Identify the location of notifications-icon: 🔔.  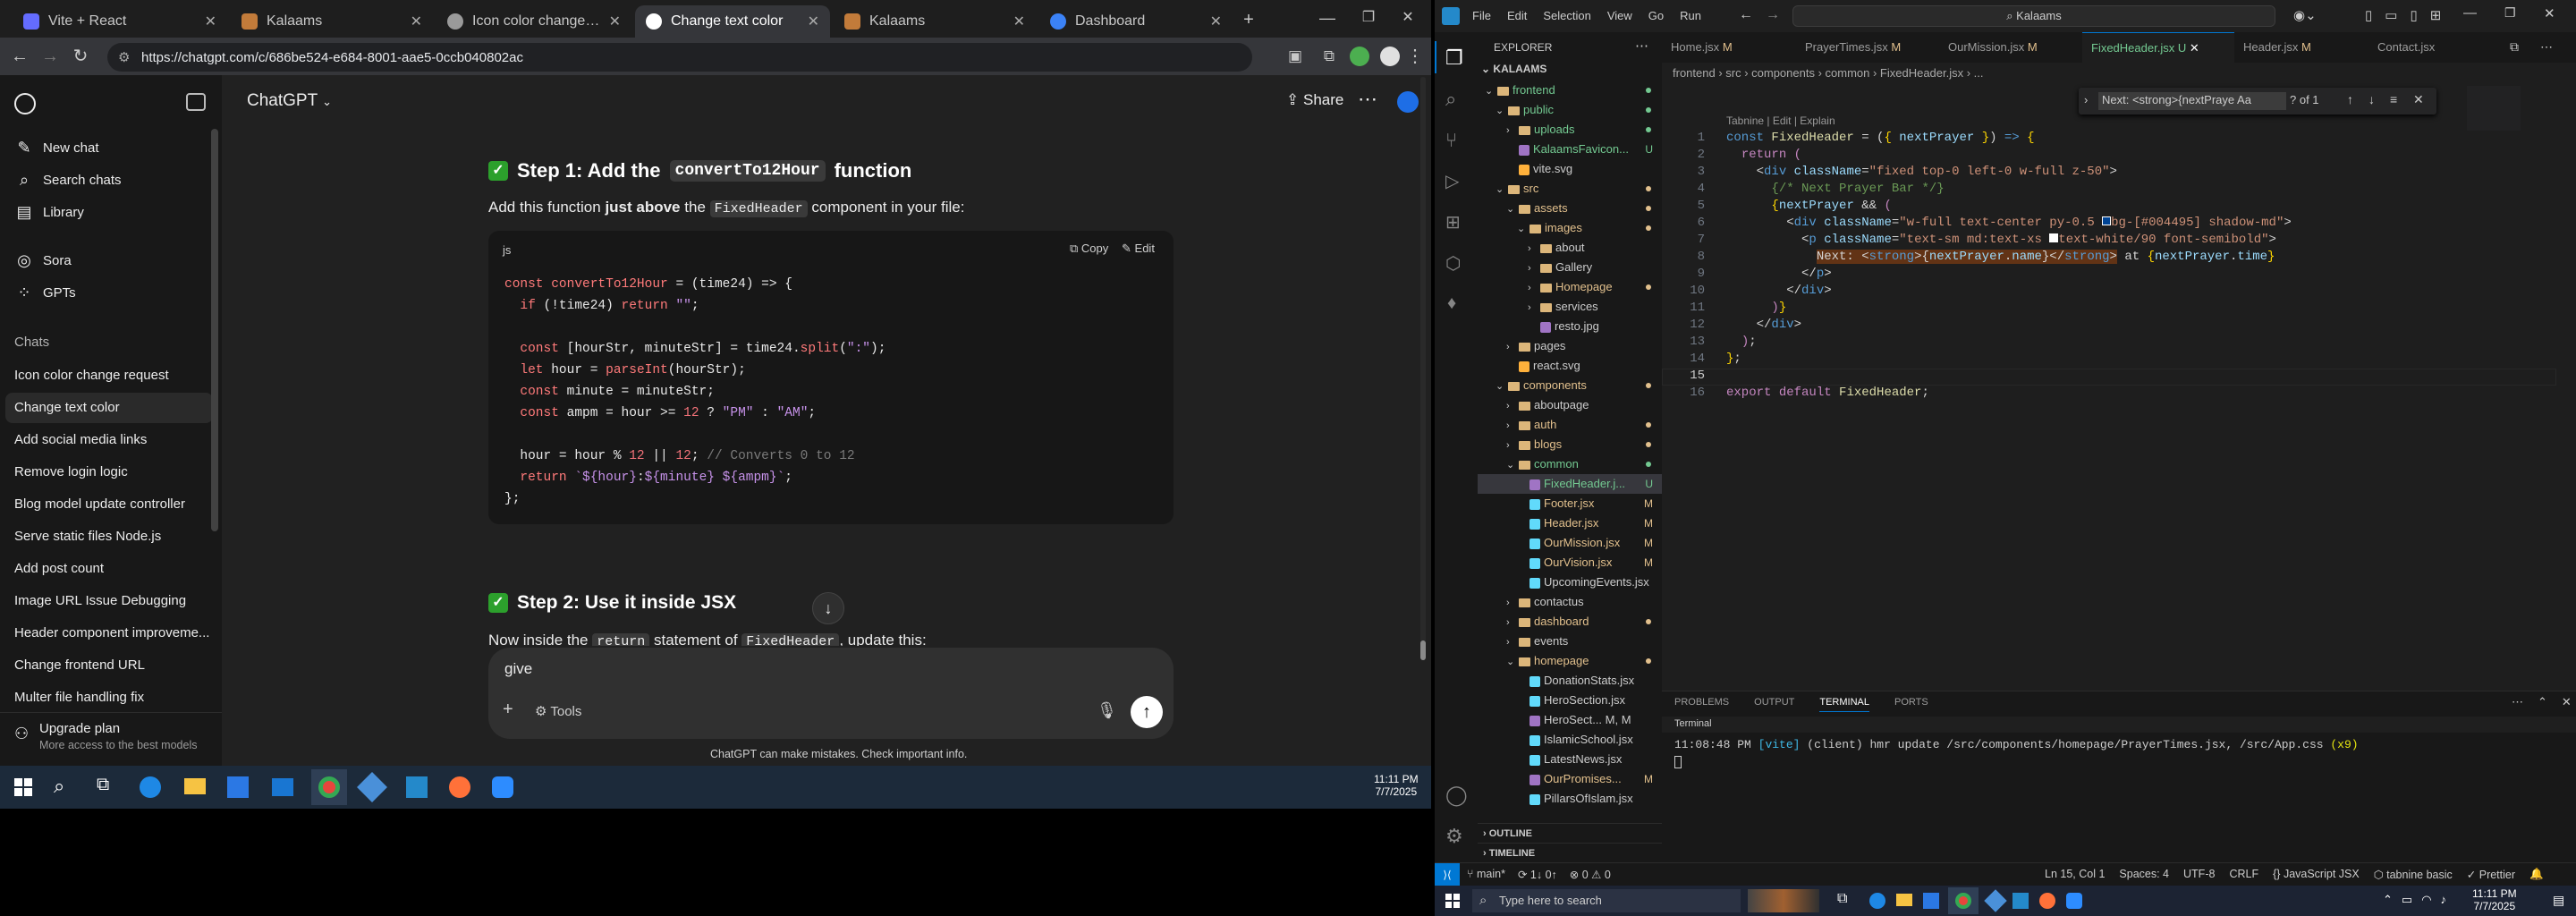
(2536, 874).